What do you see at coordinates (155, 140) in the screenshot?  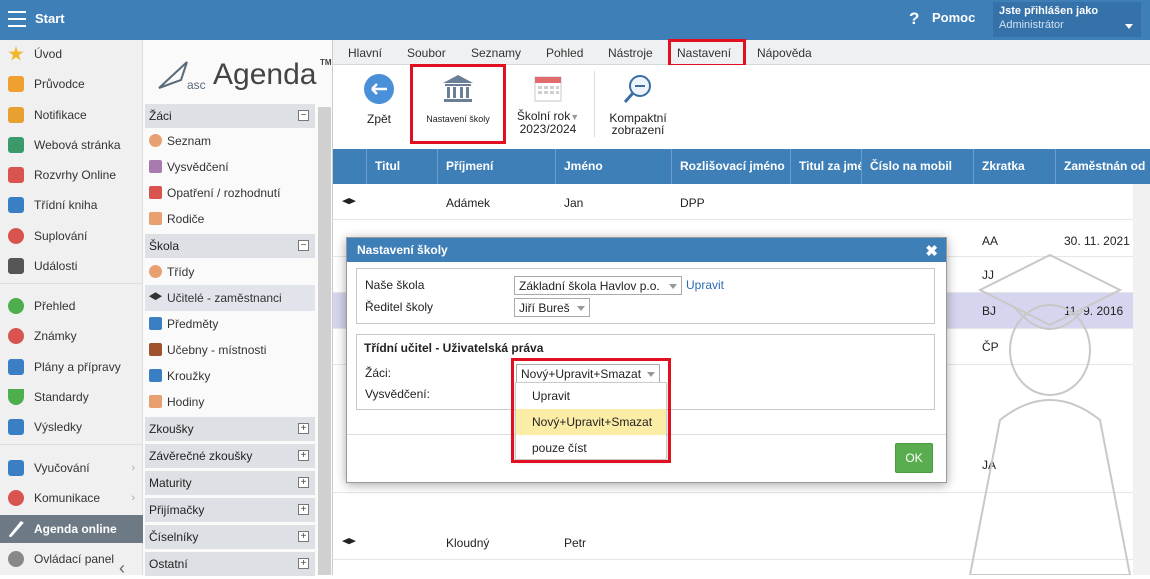 I see `person-icon` at bounding box center [155, 140].